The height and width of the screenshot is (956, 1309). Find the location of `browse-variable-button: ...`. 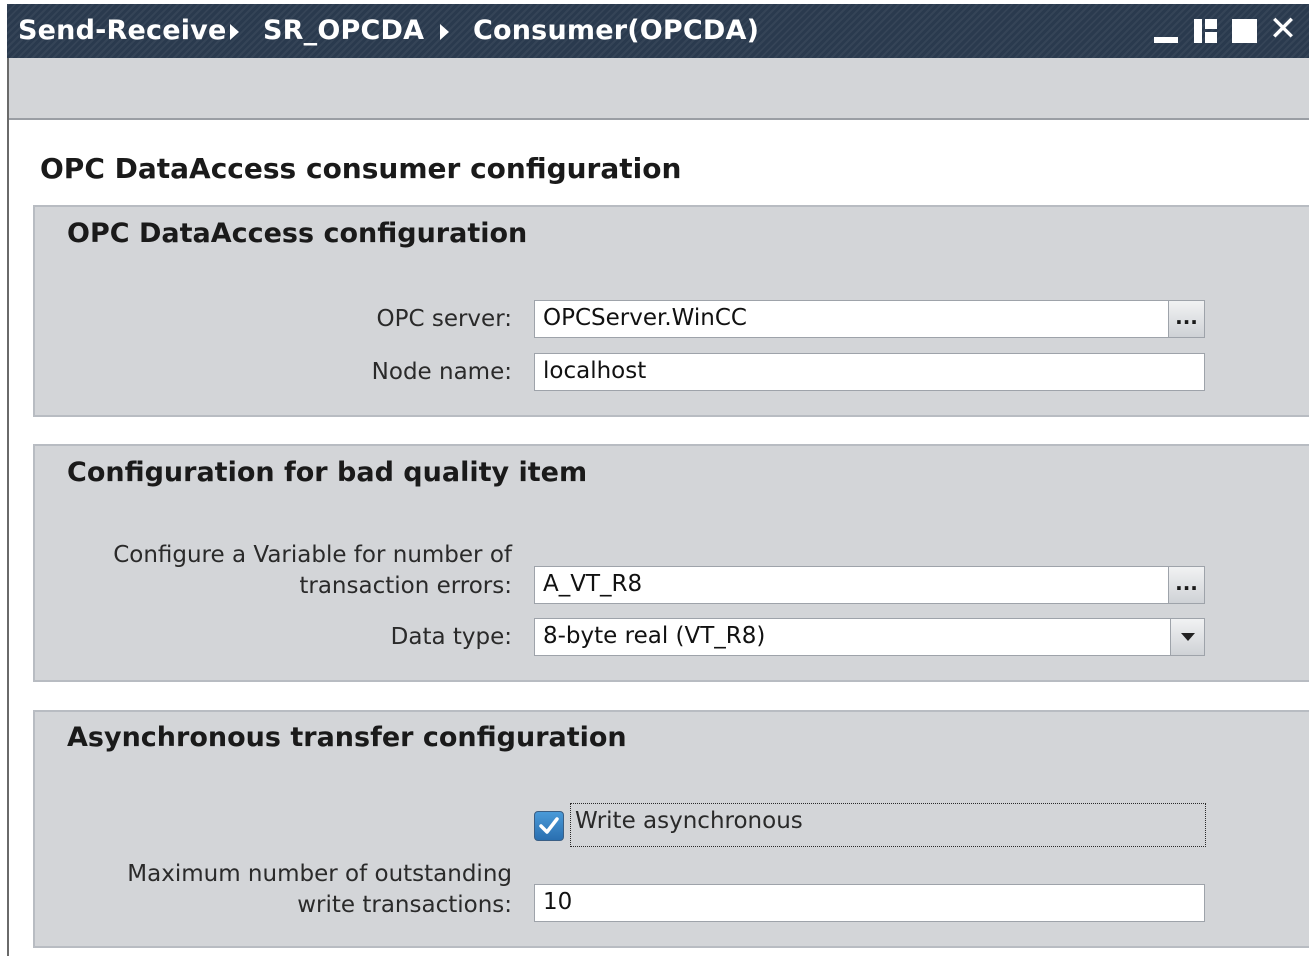

browse-variable-button: ... is located at coordinates (1186, 585).